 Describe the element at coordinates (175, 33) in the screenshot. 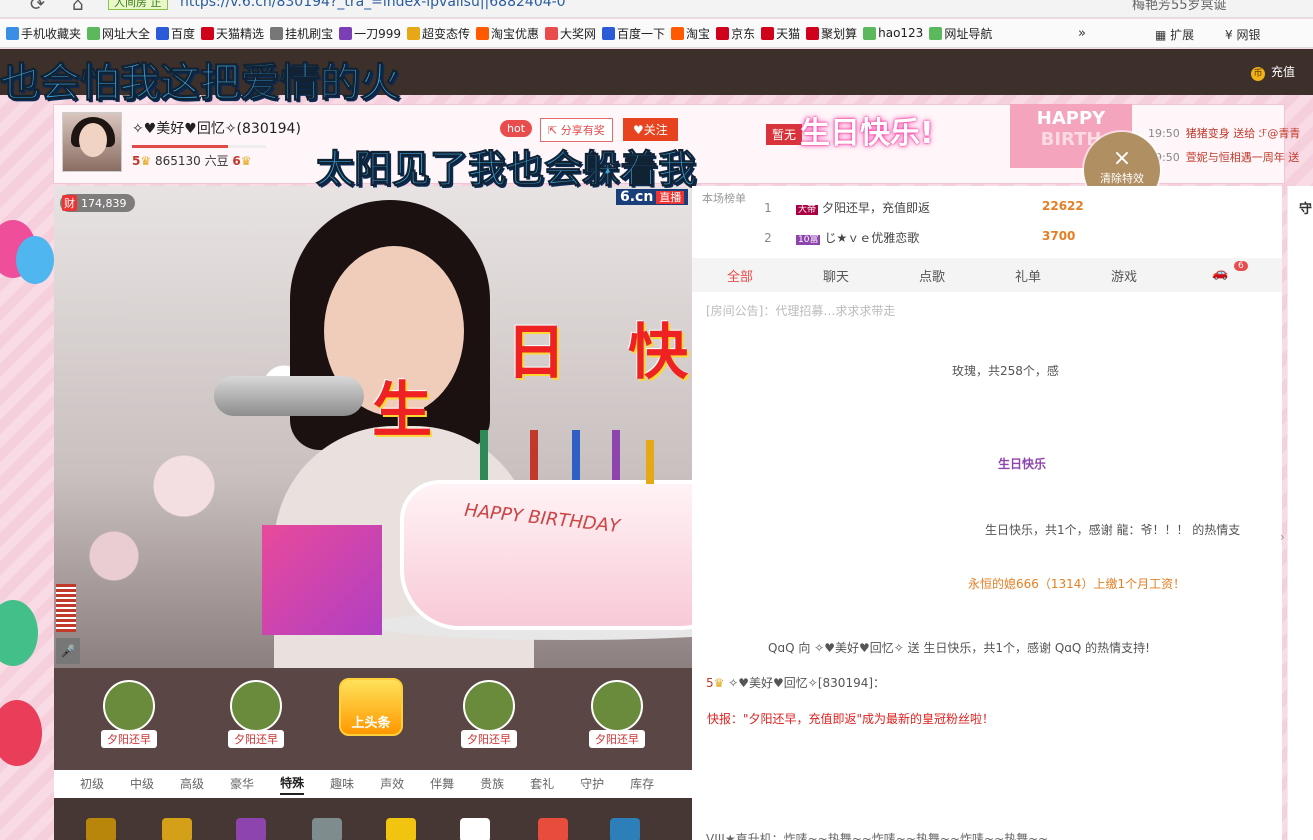

I see `bookmark-item: 百度` at that location.